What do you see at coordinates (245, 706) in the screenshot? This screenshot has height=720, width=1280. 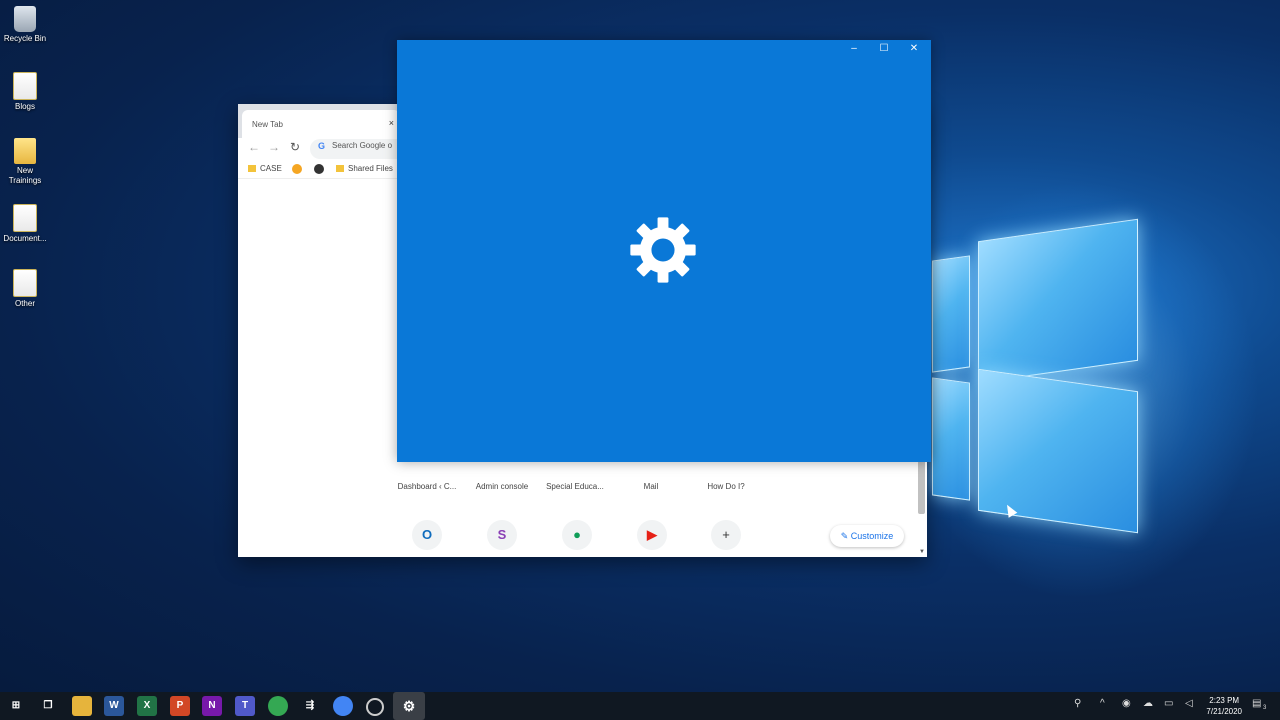 I see `teams-icon: T` at bounding box center [245, 706].